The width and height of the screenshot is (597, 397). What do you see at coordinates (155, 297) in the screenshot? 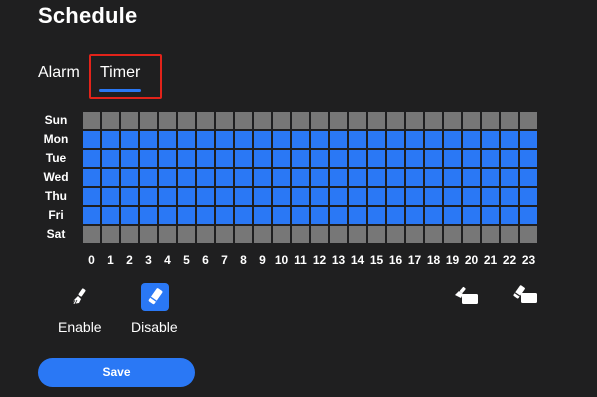
I see `disable-tool-icon-wrap` at bounding box center [155, 297].